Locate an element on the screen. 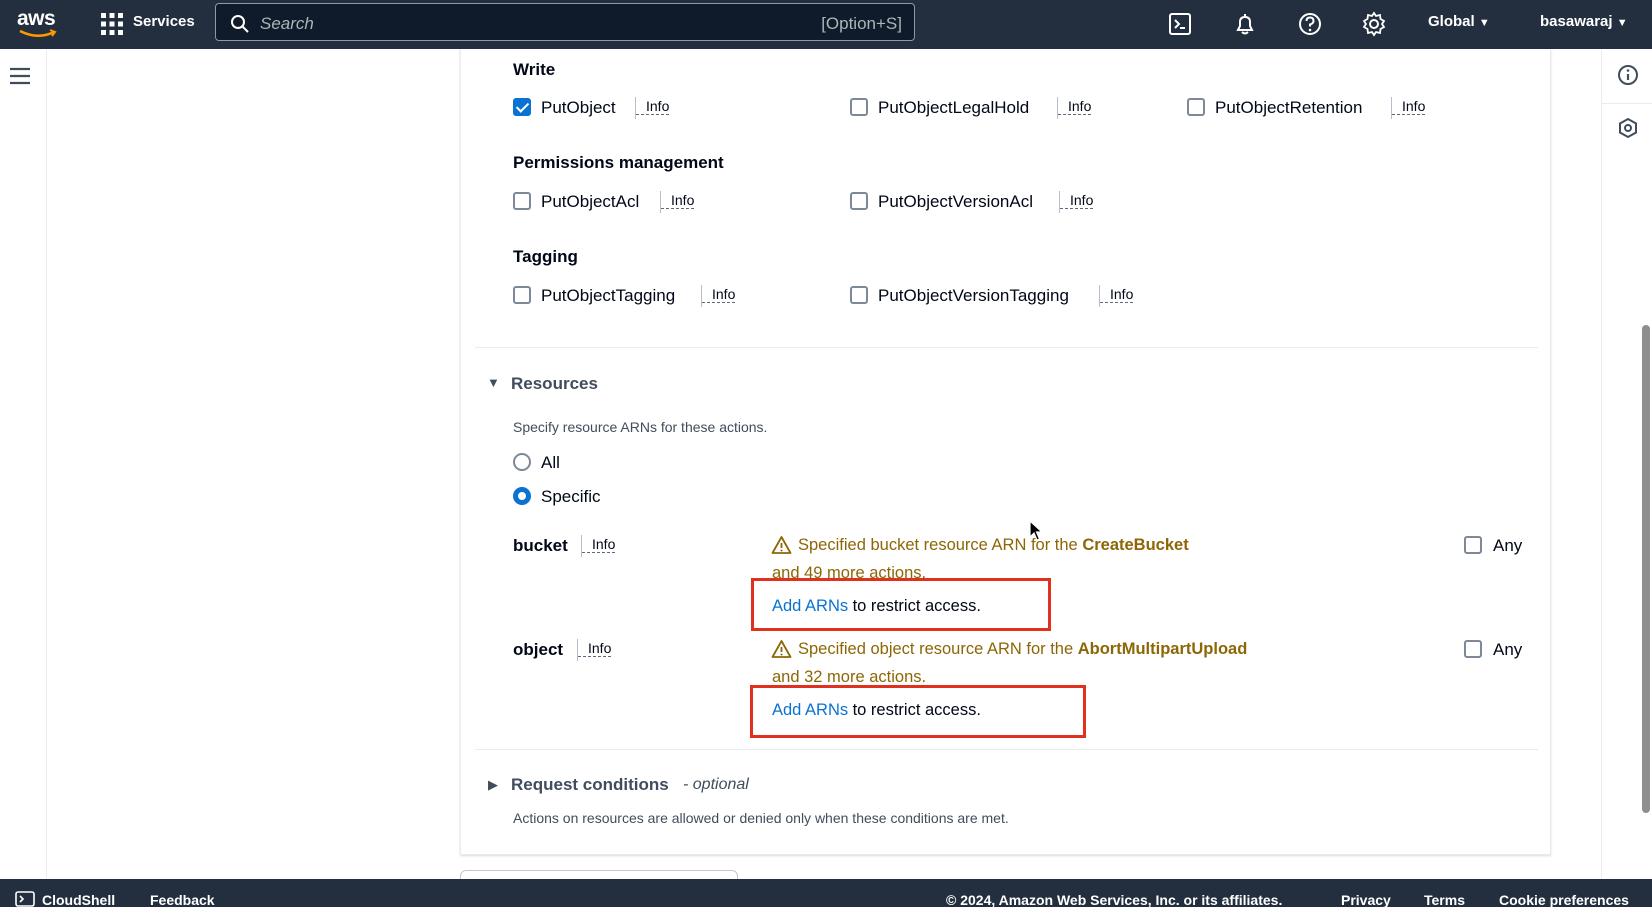  checkbox-any-bucket is located at coordinates (1473, 545).